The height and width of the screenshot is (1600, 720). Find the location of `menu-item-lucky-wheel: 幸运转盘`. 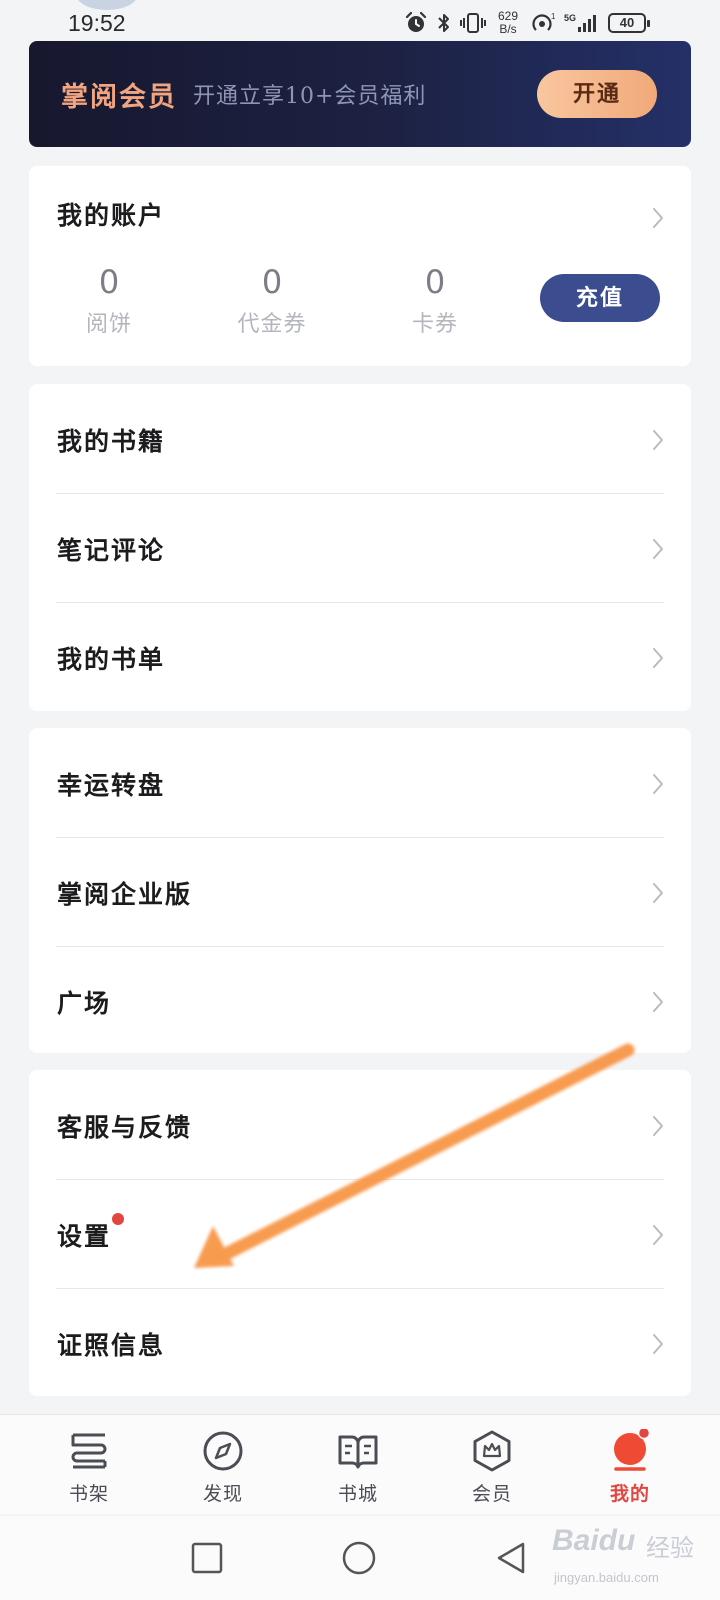

menu-item-lucky-wheel: 幸运转盘 is located at coordinates (360, 782).